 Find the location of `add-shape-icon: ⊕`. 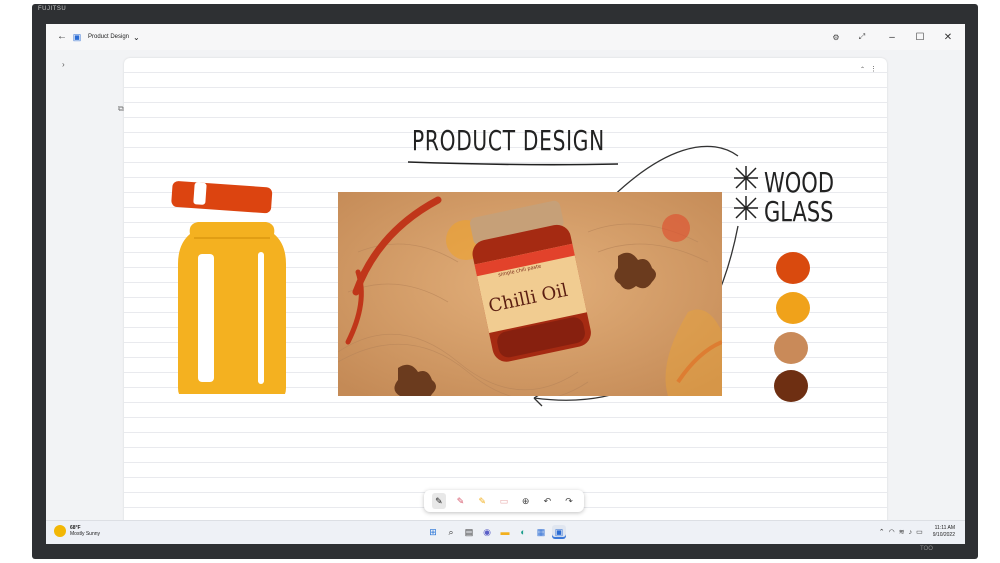

add-shape-icon: ⊕ is located at coordinates (526, 501).